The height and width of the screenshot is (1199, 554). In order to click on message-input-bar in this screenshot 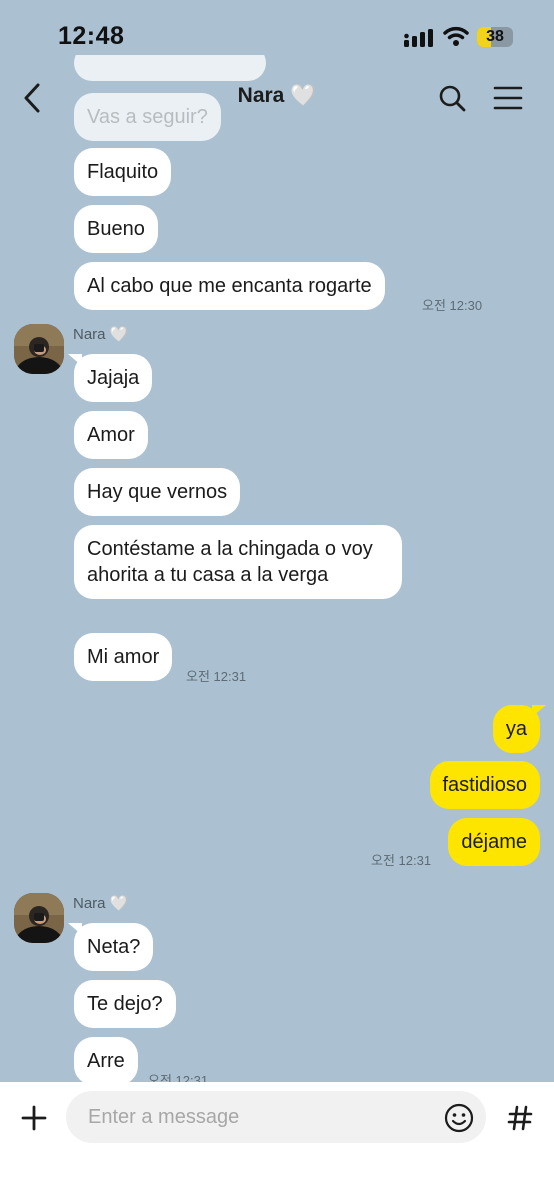, I will do `click(277, 1140)`.